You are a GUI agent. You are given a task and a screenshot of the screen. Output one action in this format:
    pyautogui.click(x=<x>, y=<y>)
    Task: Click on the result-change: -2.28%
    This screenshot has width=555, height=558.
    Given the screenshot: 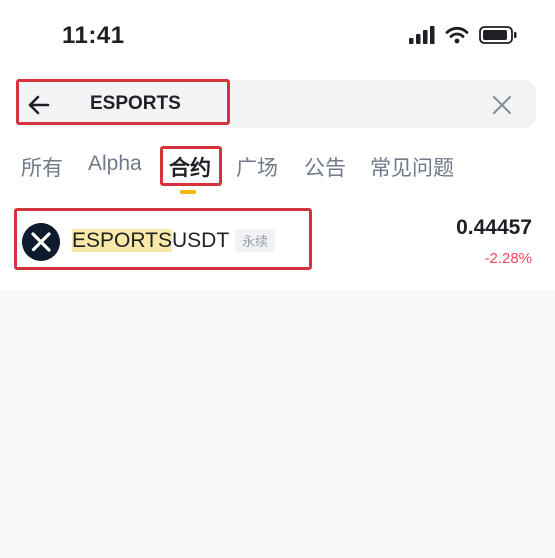 What is the action you would take?
    pyautogui.click(x=508, y=258)
    